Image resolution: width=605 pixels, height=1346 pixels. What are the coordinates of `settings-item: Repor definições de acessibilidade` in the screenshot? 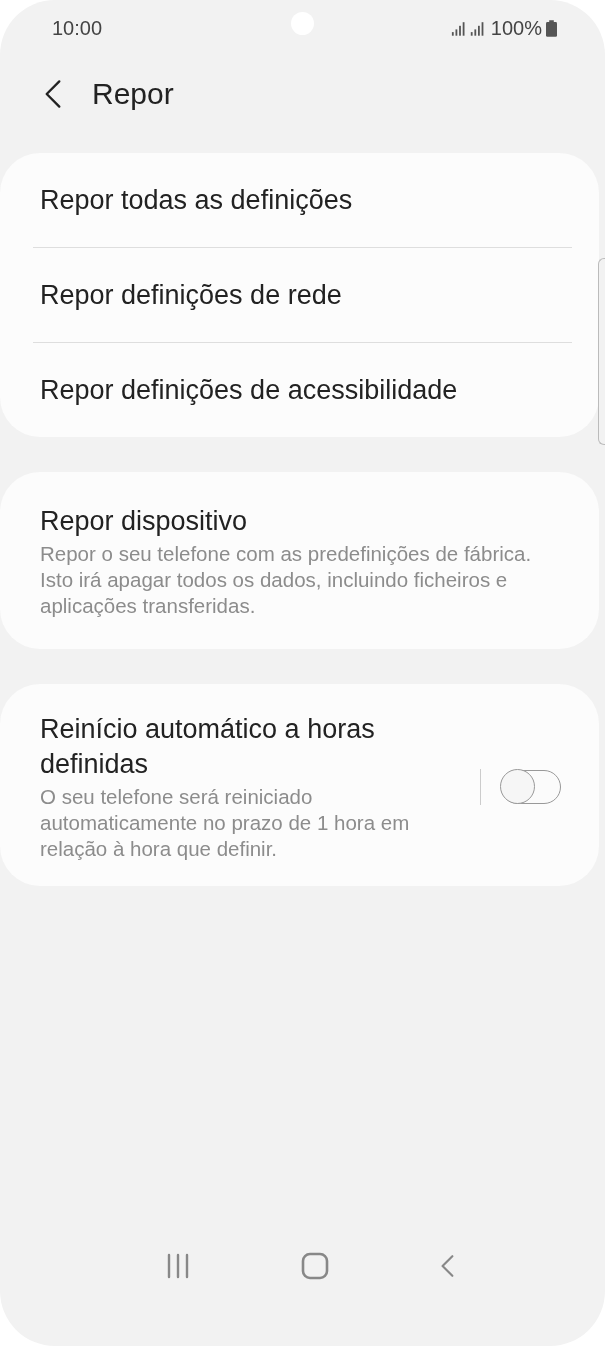 It's located at (299, 390).